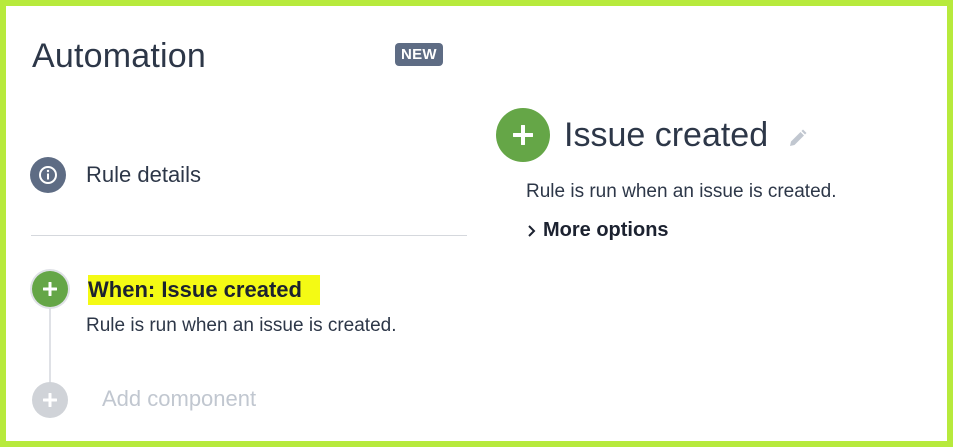  What do you see at coordinates (119, 56) in the screenshot?
I see `page-title: Automation` at bounding box center [119, 56].